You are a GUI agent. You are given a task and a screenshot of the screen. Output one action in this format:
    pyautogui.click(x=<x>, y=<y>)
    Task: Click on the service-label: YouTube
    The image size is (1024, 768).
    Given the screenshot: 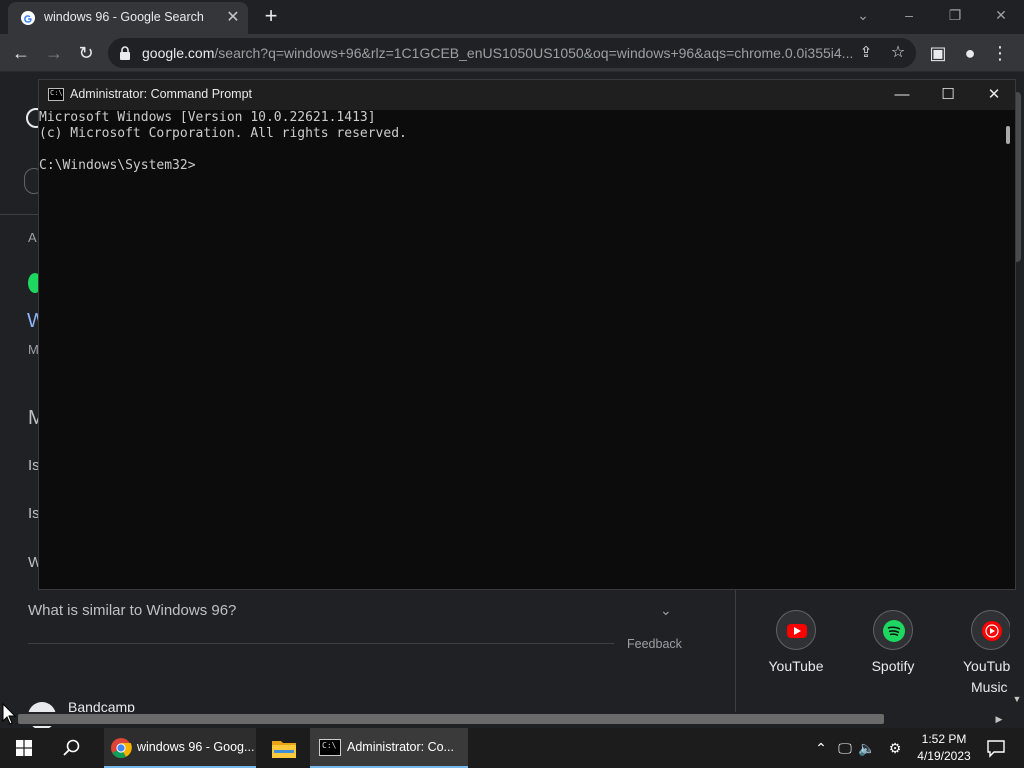 What is the action you would take?
    pyautogui.click(x=796, y=666)
    